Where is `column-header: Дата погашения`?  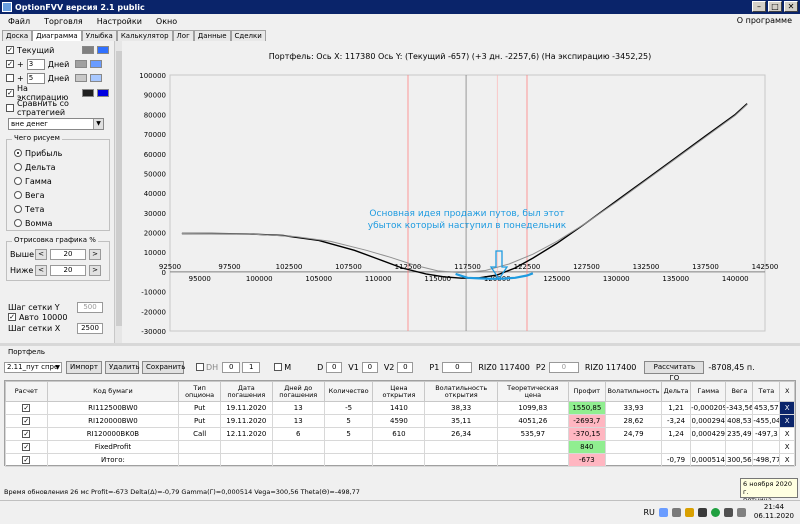
column-header: Дата погашения is located at coordinates (246, 391).